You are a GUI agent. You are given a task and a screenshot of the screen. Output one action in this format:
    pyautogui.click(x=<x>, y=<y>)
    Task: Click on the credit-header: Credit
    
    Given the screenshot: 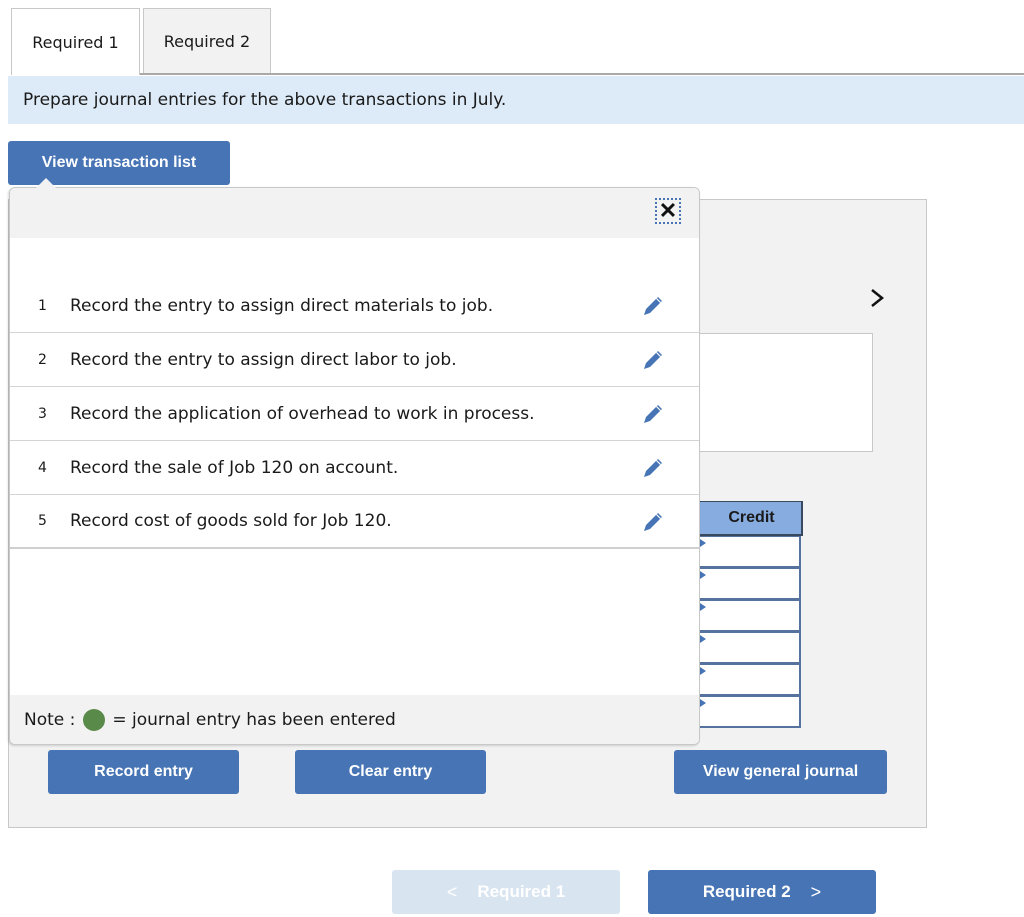 What is the action you would take?
    pyautogui.click(x=750, y=518)
    